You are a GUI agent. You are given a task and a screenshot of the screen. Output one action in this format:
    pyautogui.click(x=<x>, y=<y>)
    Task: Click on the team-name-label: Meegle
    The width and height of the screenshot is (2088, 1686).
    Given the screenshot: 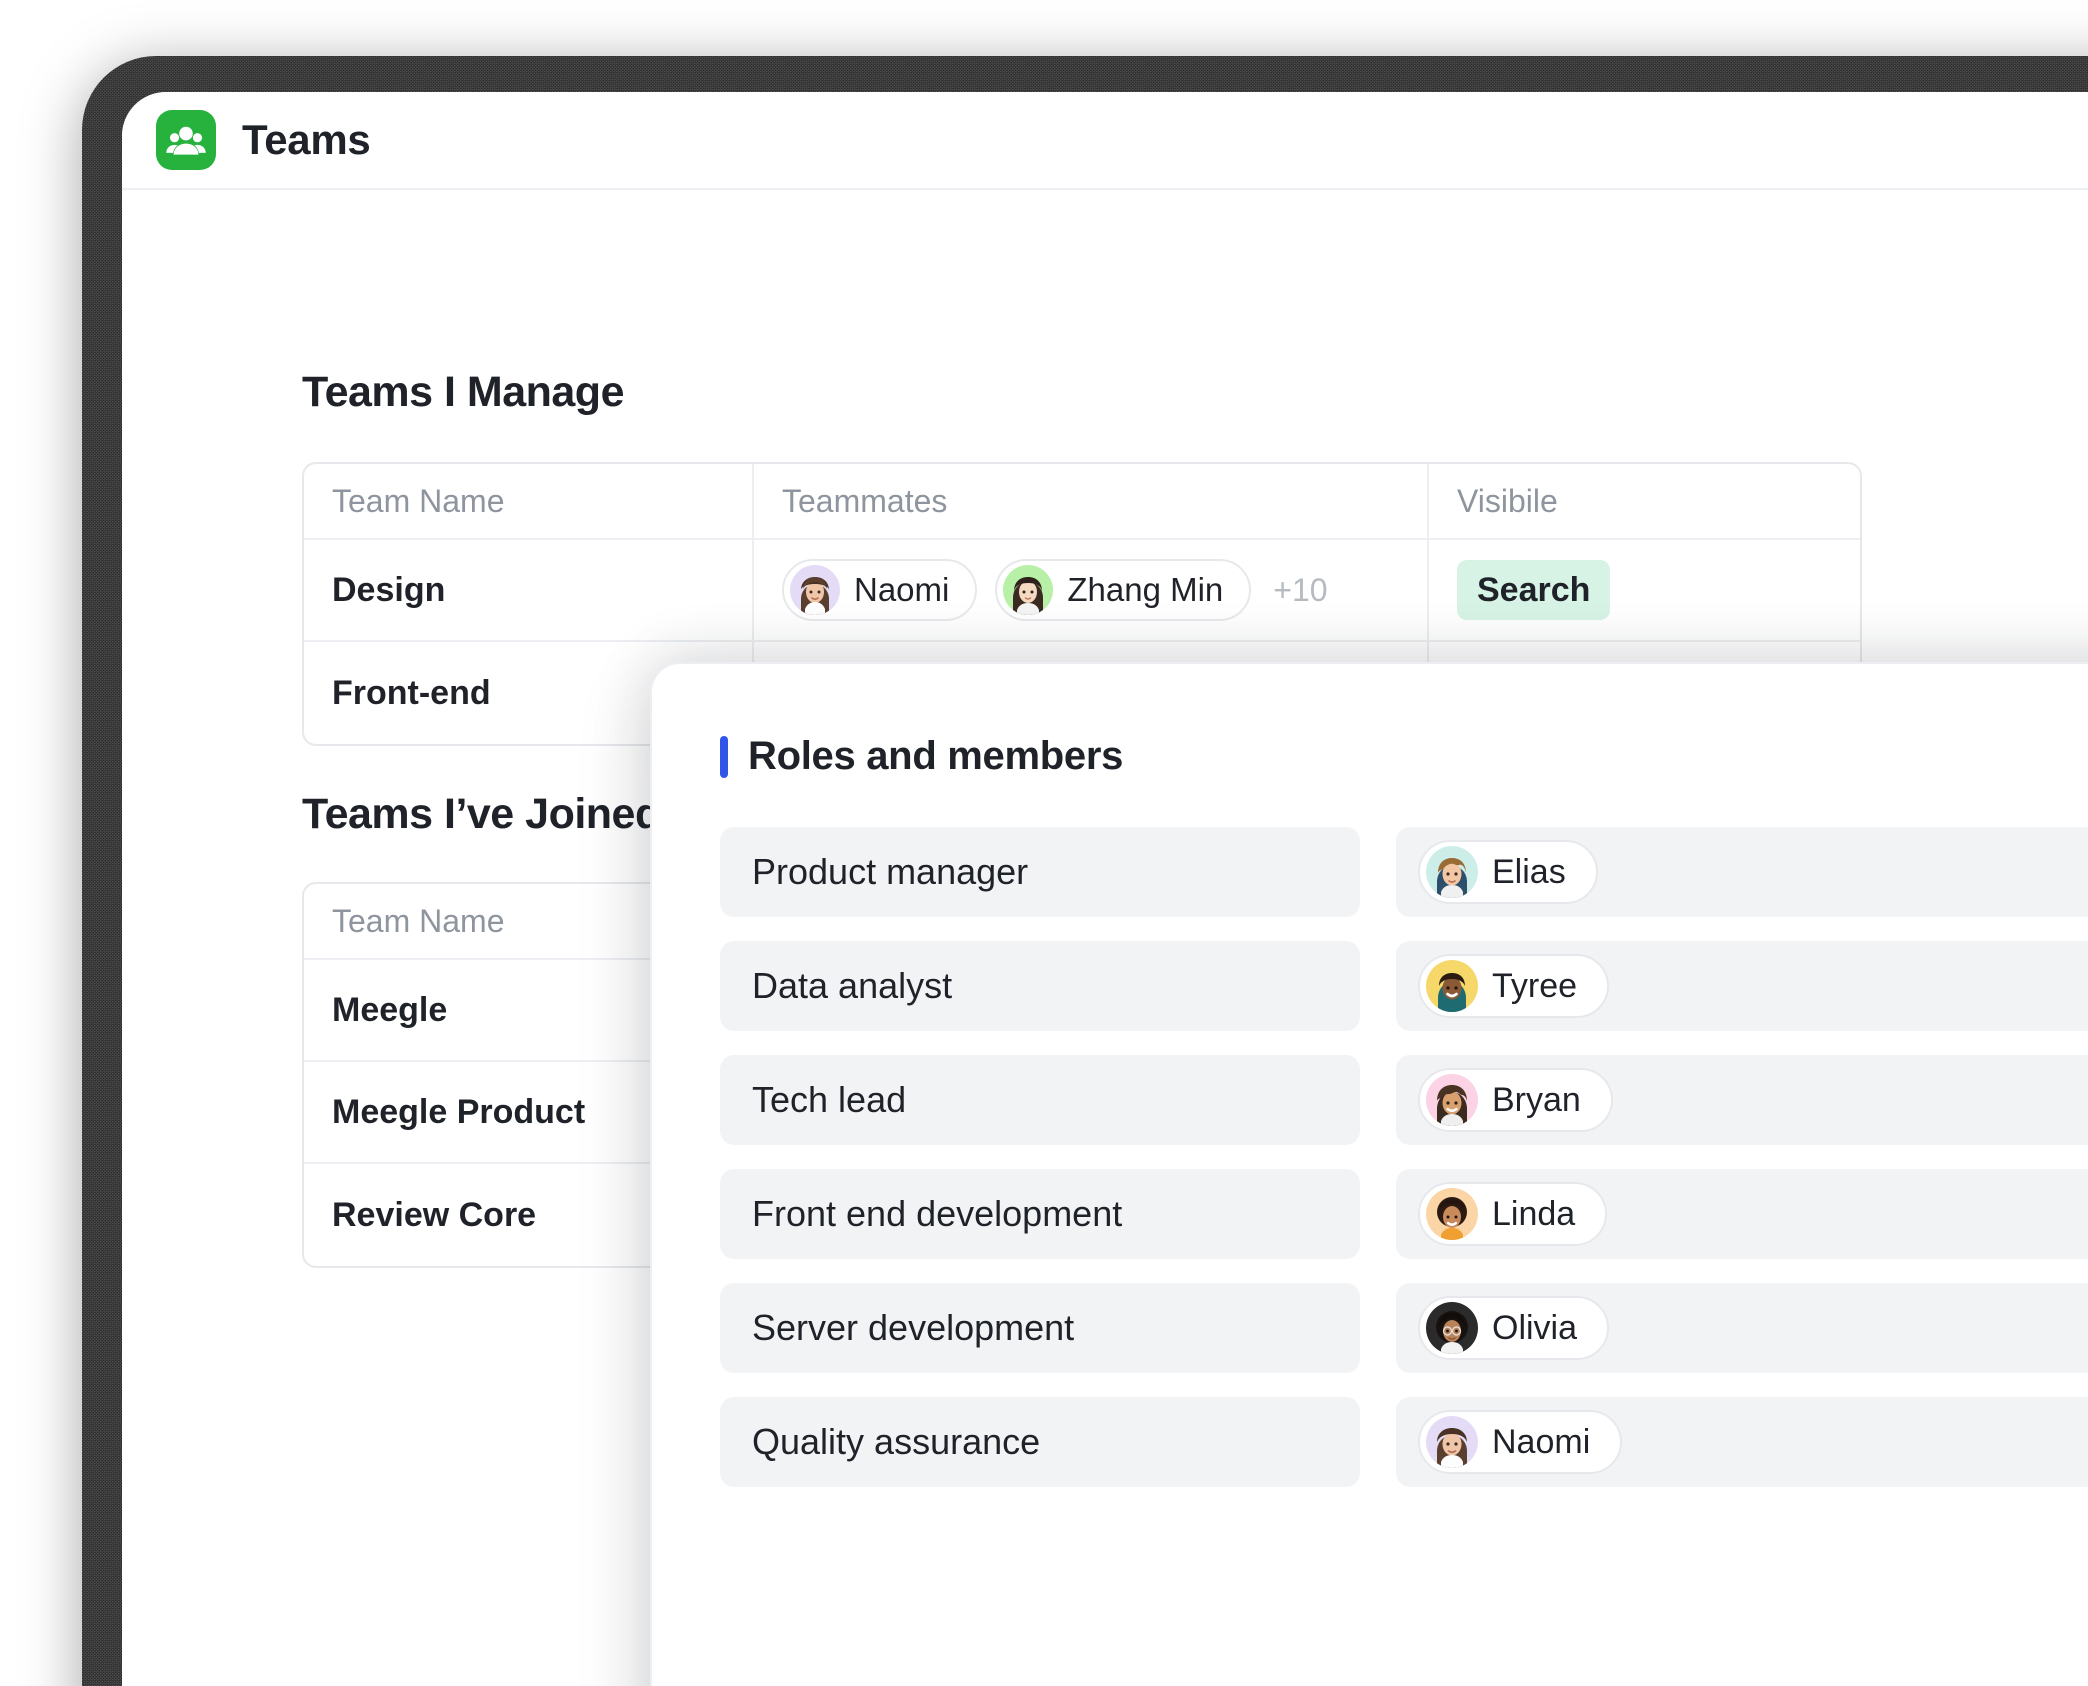 What is the action you would take?
    pyautogui.click(x=390, y=1009)
    